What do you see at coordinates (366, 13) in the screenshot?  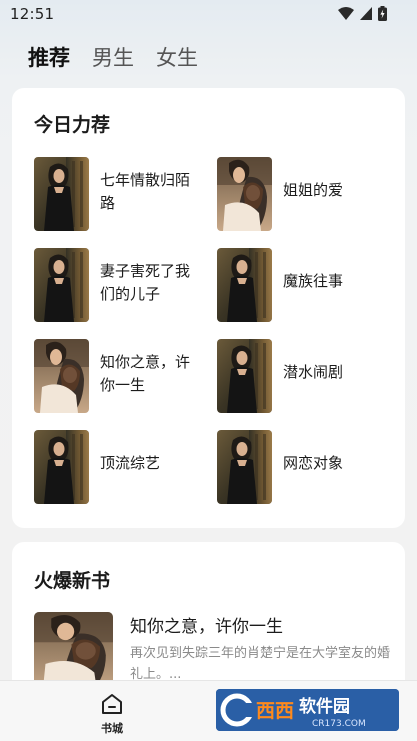 I see `cellular-signal-icon` at bounding box center [366, 13].